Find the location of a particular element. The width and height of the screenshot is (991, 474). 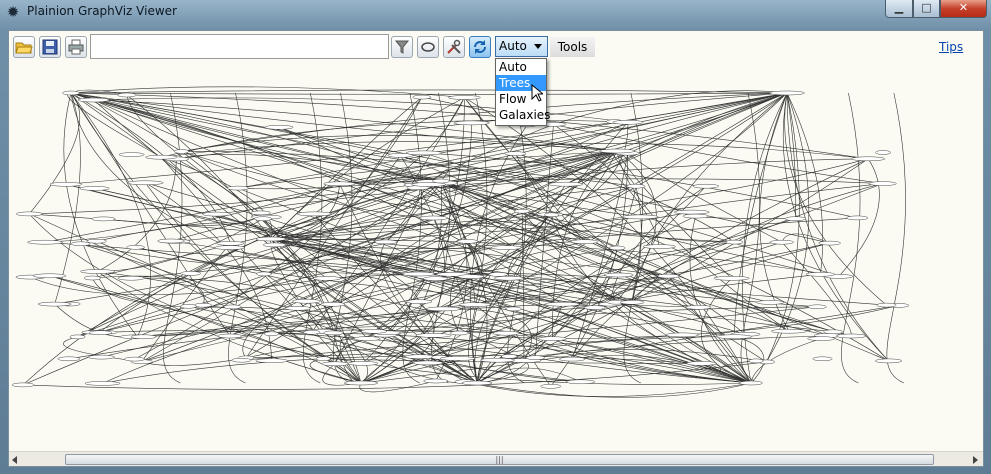

tools-button: Tools is located at coordinates (572, 47).